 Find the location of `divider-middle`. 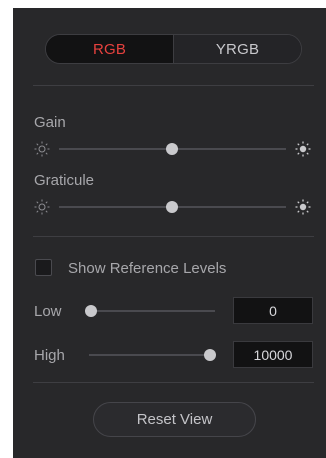

divider-middle is located at coordinates (173, 236).